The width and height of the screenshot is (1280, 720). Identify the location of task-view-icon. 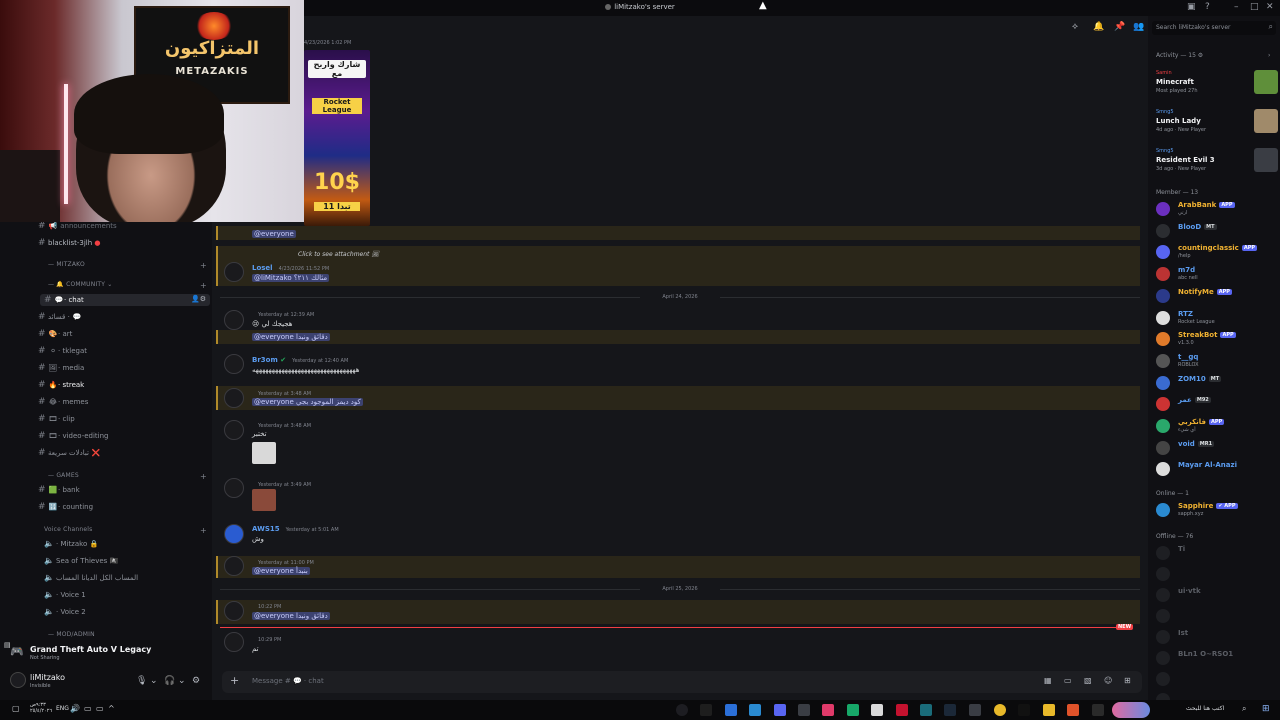
(1098, 710).